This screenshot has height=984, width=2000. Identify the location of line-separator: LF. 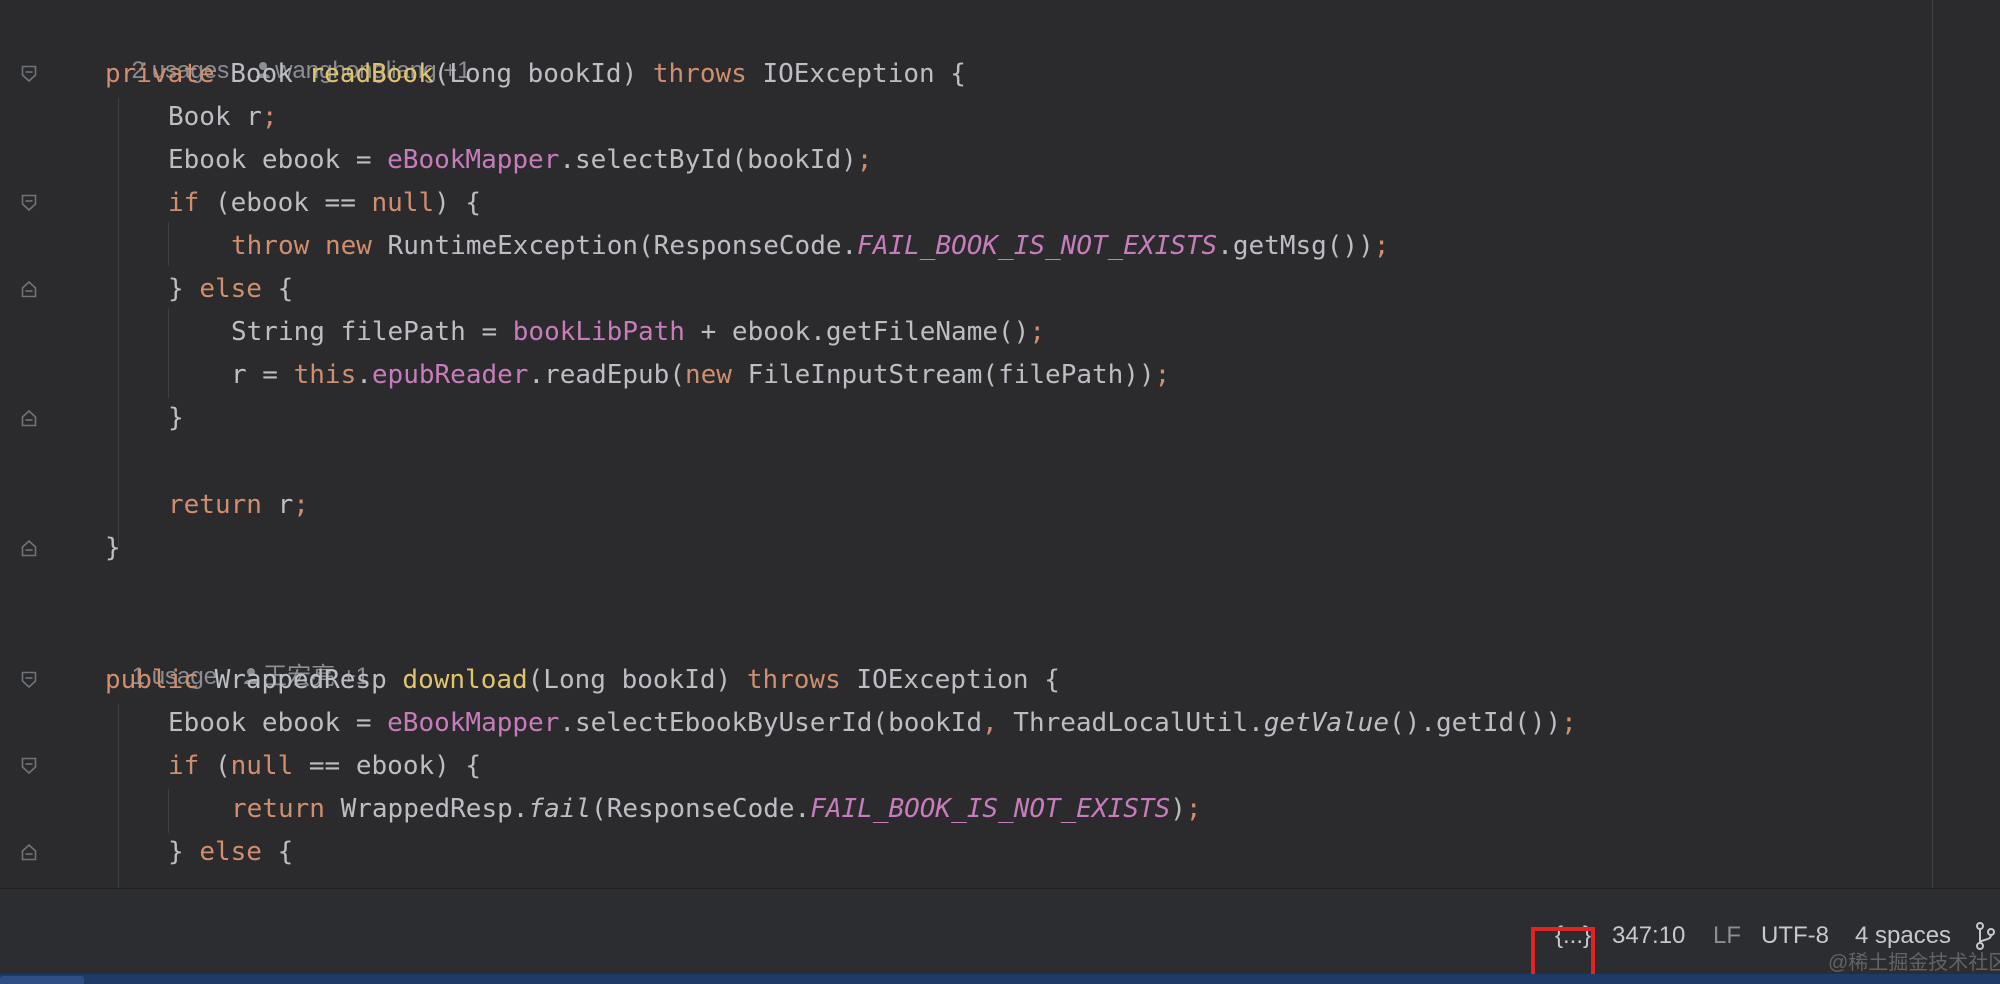
(1727, 936).